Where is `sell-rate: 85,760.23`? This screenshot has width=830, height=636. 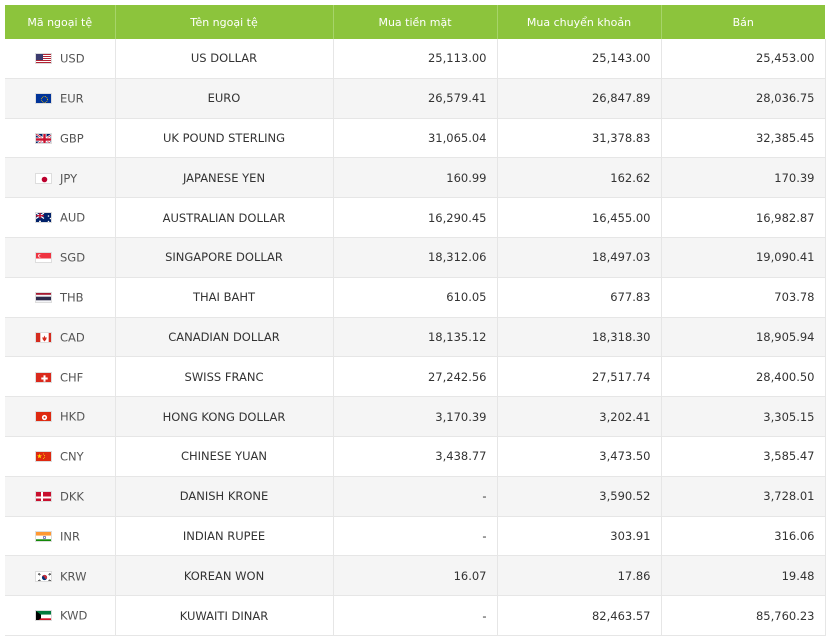
sell-rate: 85,760.23 is located at coordinates (743, 615).